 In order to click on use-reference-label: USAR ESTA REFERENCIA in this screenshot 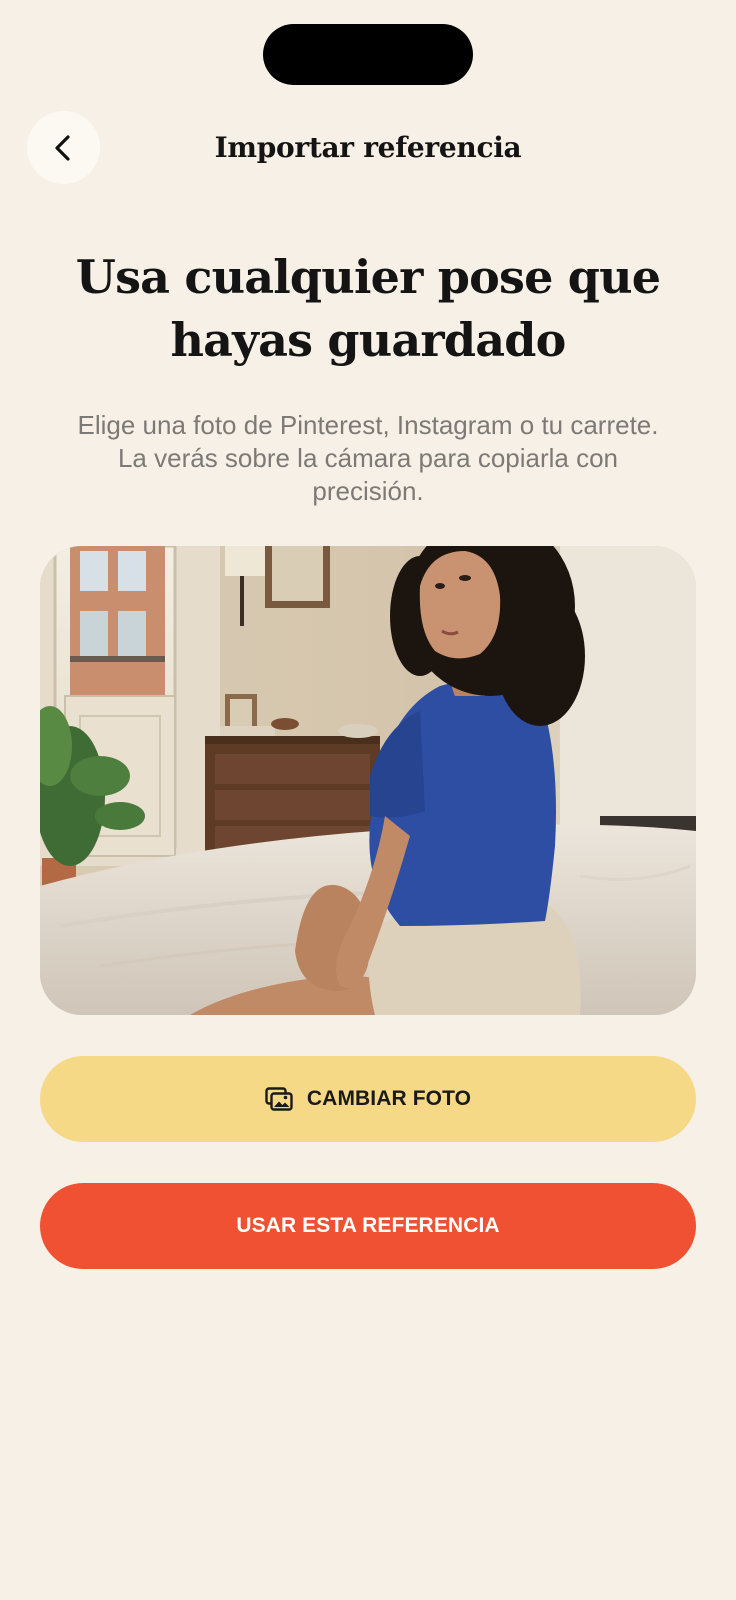, I will do `click(368, 1225)`.